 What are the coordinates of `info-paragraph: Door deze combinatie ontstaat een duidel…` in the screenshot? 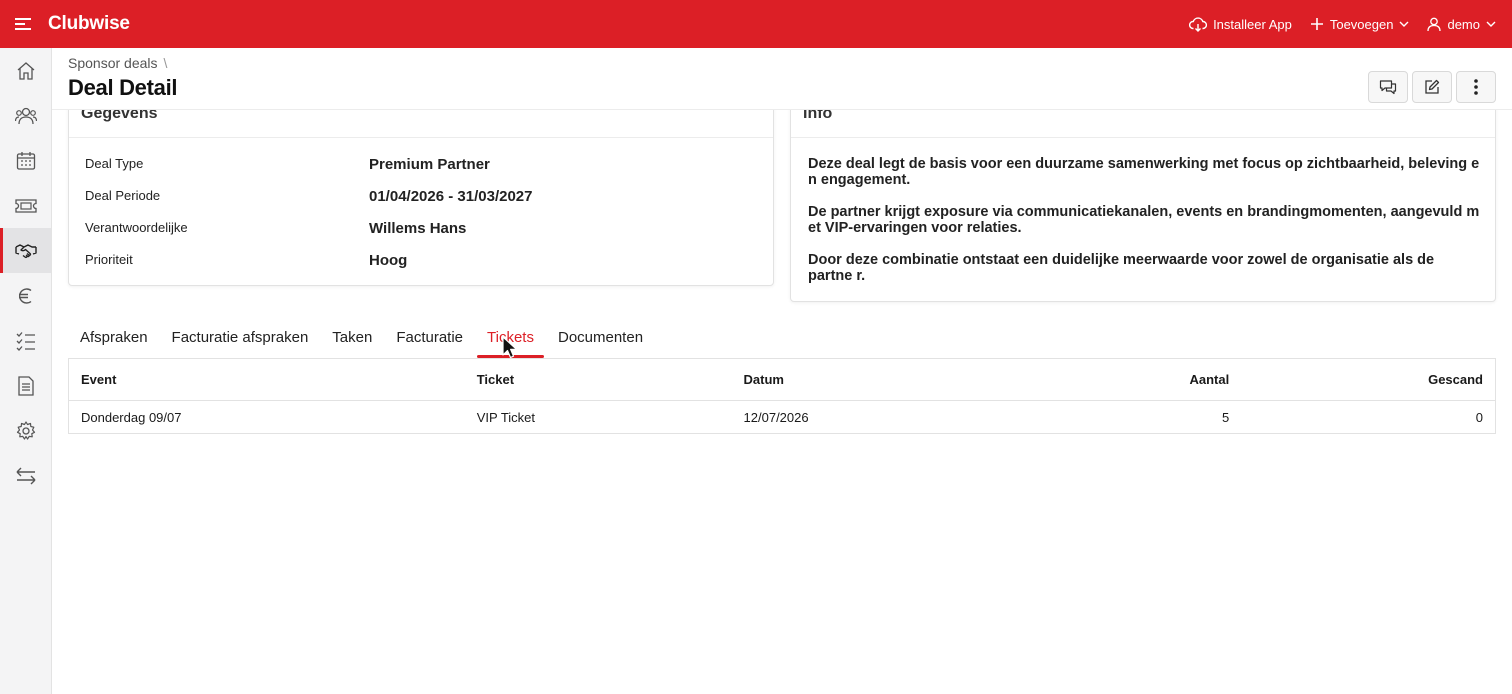 It's located at (1121, 268).